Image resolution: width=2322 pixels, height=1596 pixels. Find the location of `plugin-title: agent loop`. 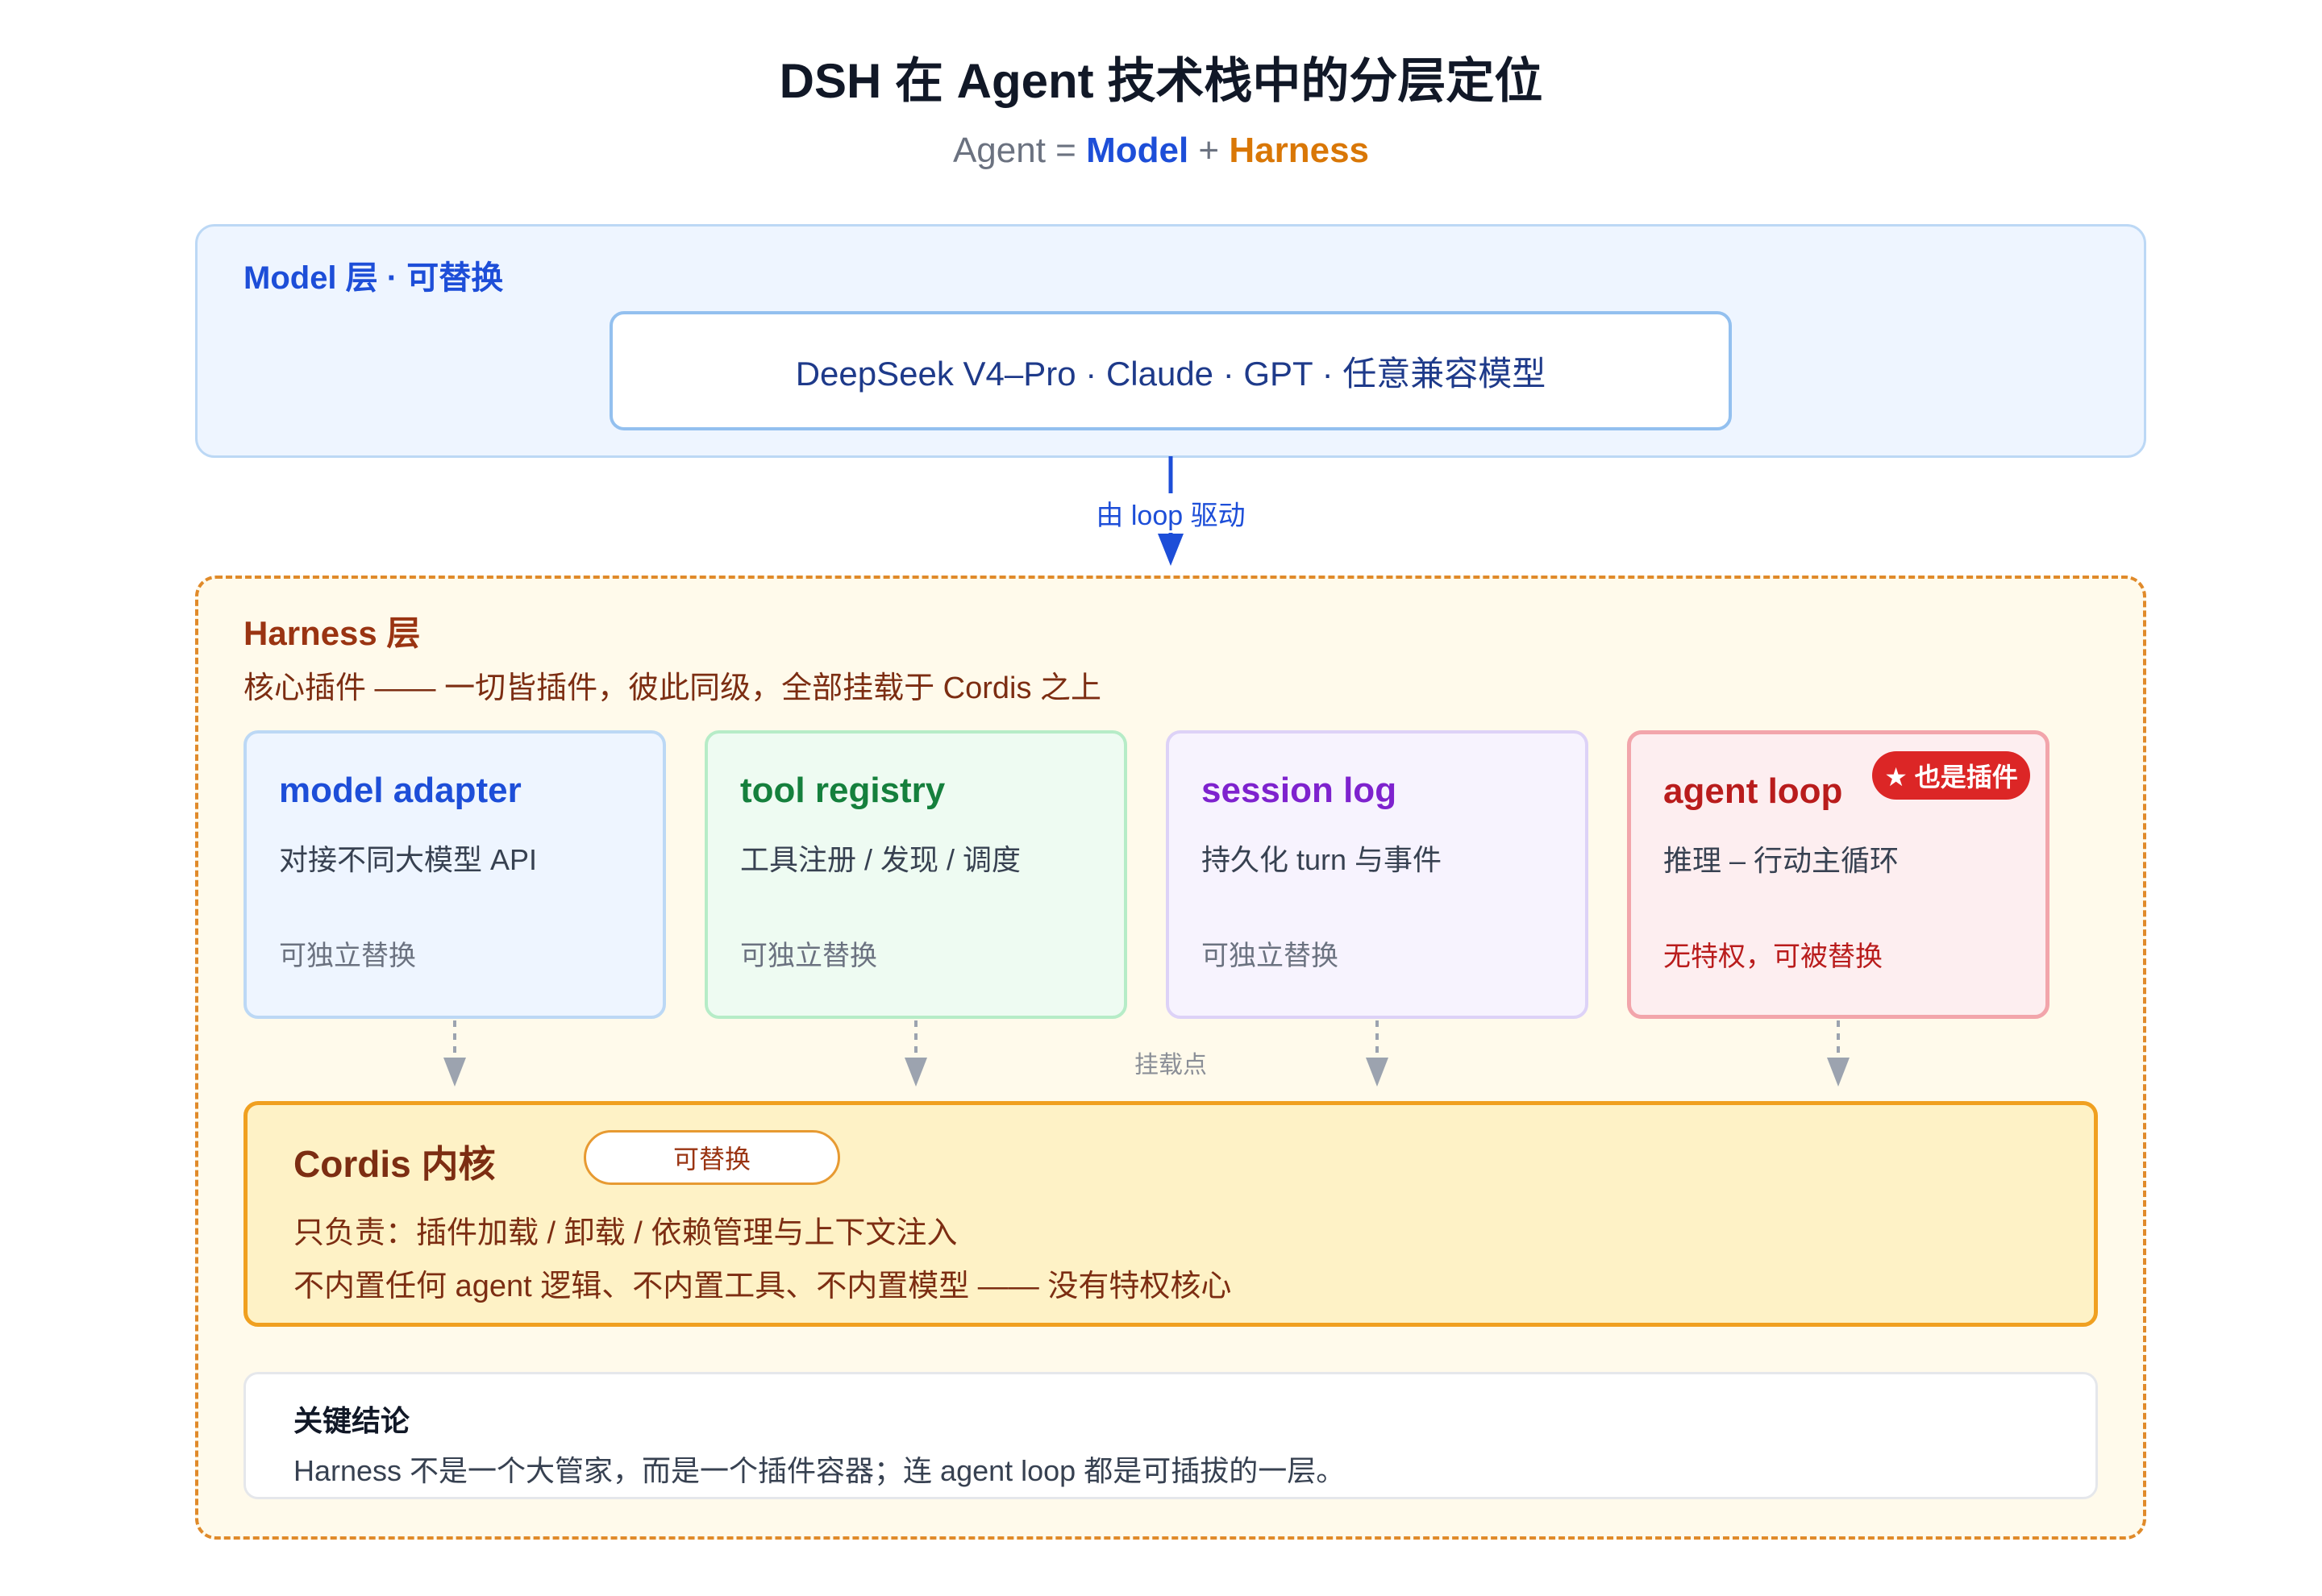

plugin-title: agent loop is located at coordinates (1753, 791).